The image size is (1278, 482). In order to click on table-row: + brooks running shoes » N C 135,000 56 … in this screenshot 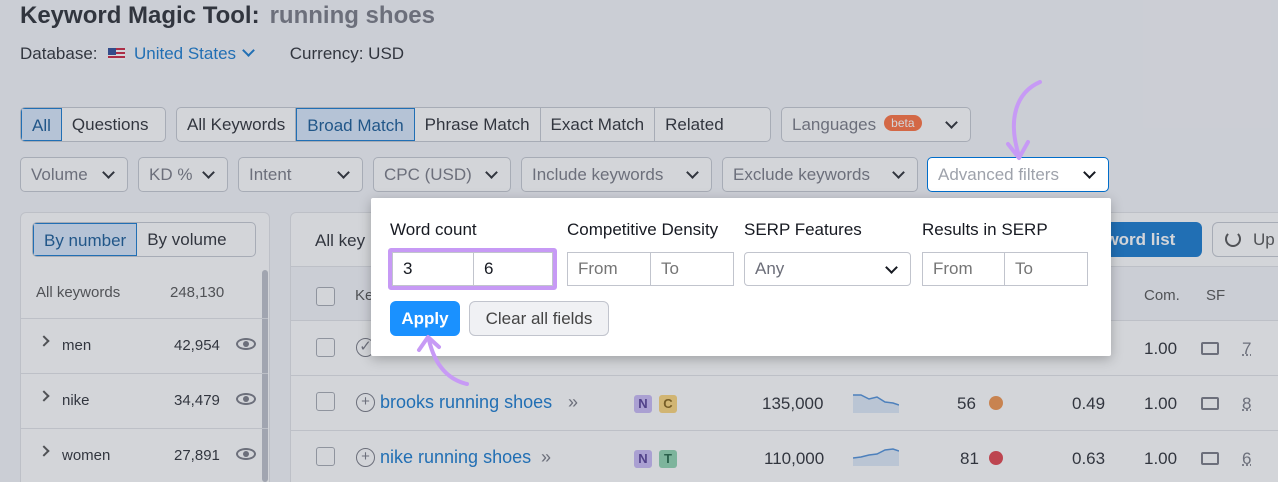, I will do `click(784, 402)`.